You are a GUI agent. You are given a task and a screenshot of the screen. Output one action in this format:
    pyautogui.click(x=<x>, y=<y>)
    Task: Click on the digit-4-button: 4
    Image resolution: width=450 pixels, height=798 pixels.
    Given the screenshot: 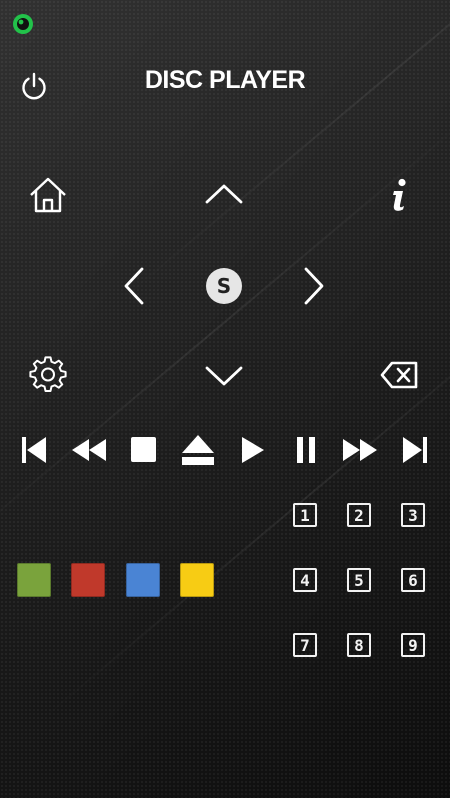 What is the action you would take?
    pyautogui.click(x=305, y=580)
    